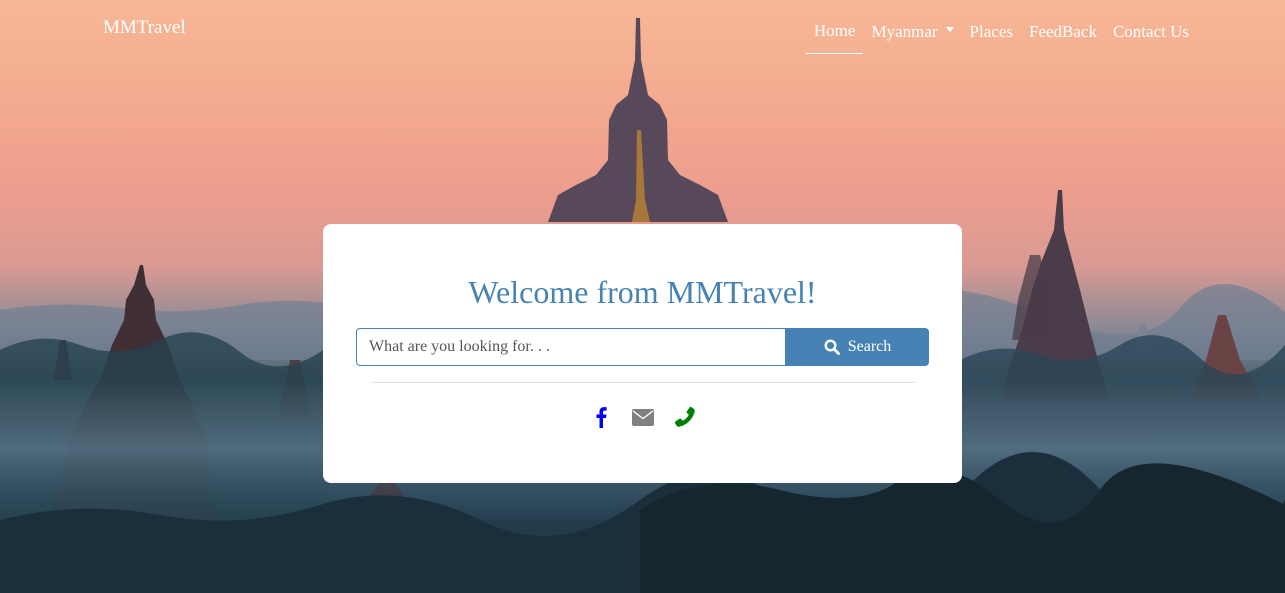 The width and height of the screenshot is (1285, 593). I want to click on caret-down-icon, so click(949, 29).